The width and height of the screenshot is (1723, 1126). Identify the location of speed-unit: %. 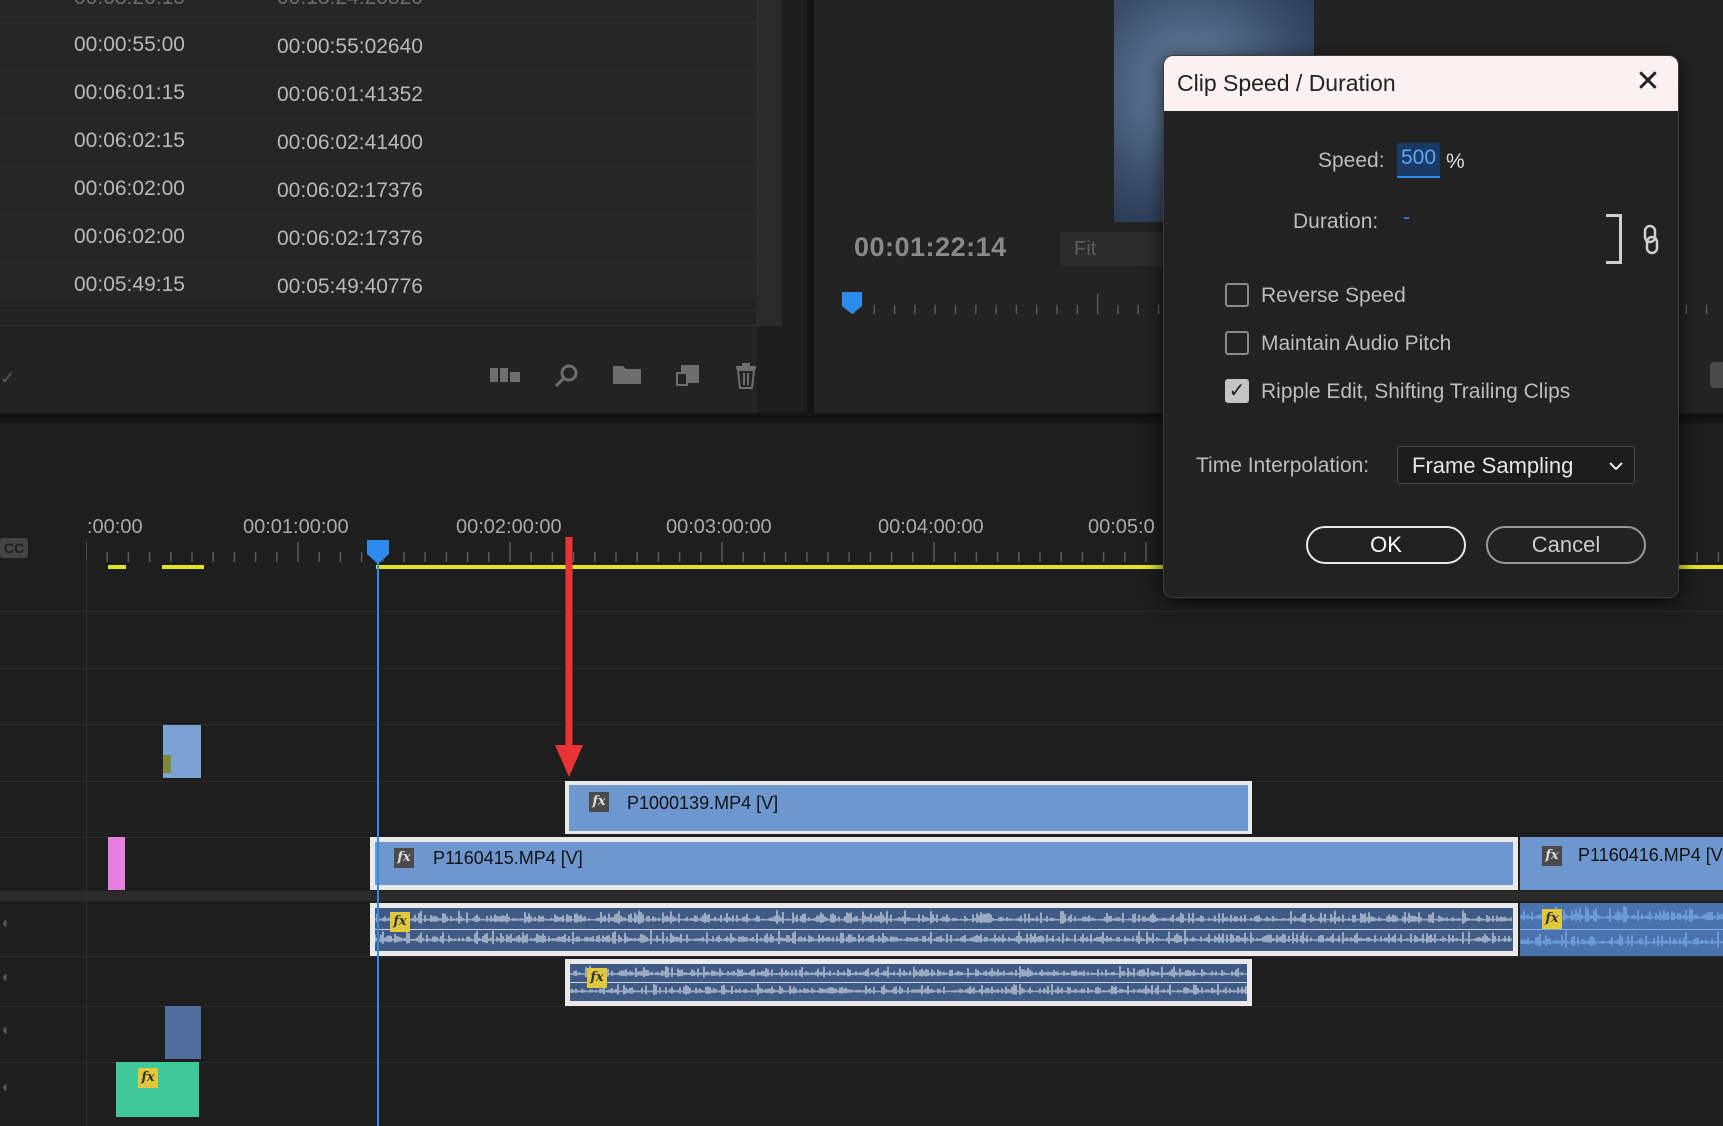
(1455, 161).